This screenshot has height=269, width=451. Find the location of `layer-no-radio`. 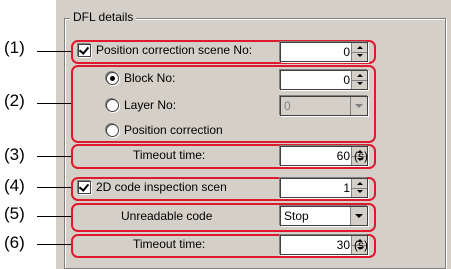

layer-no-radio is located at coordinates (112, 105).